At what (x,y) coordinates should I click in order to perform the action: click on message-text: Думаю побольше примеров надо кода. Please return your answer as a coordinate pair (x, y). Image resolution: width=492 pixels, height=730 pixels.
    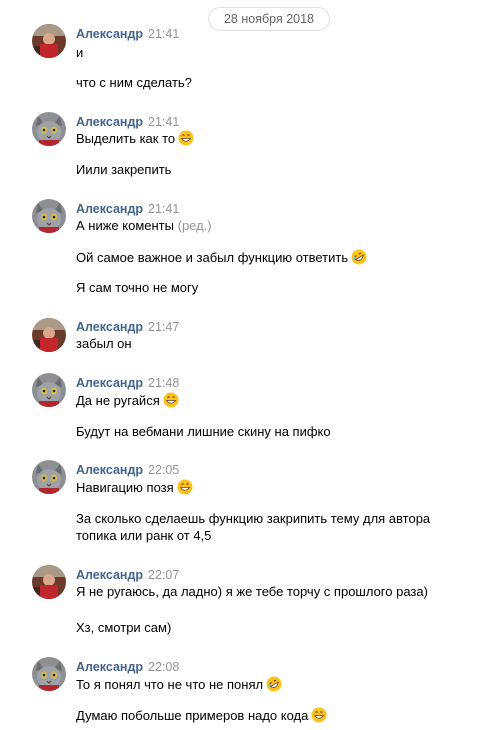
    Looking at the image, I should click on (201, 715).